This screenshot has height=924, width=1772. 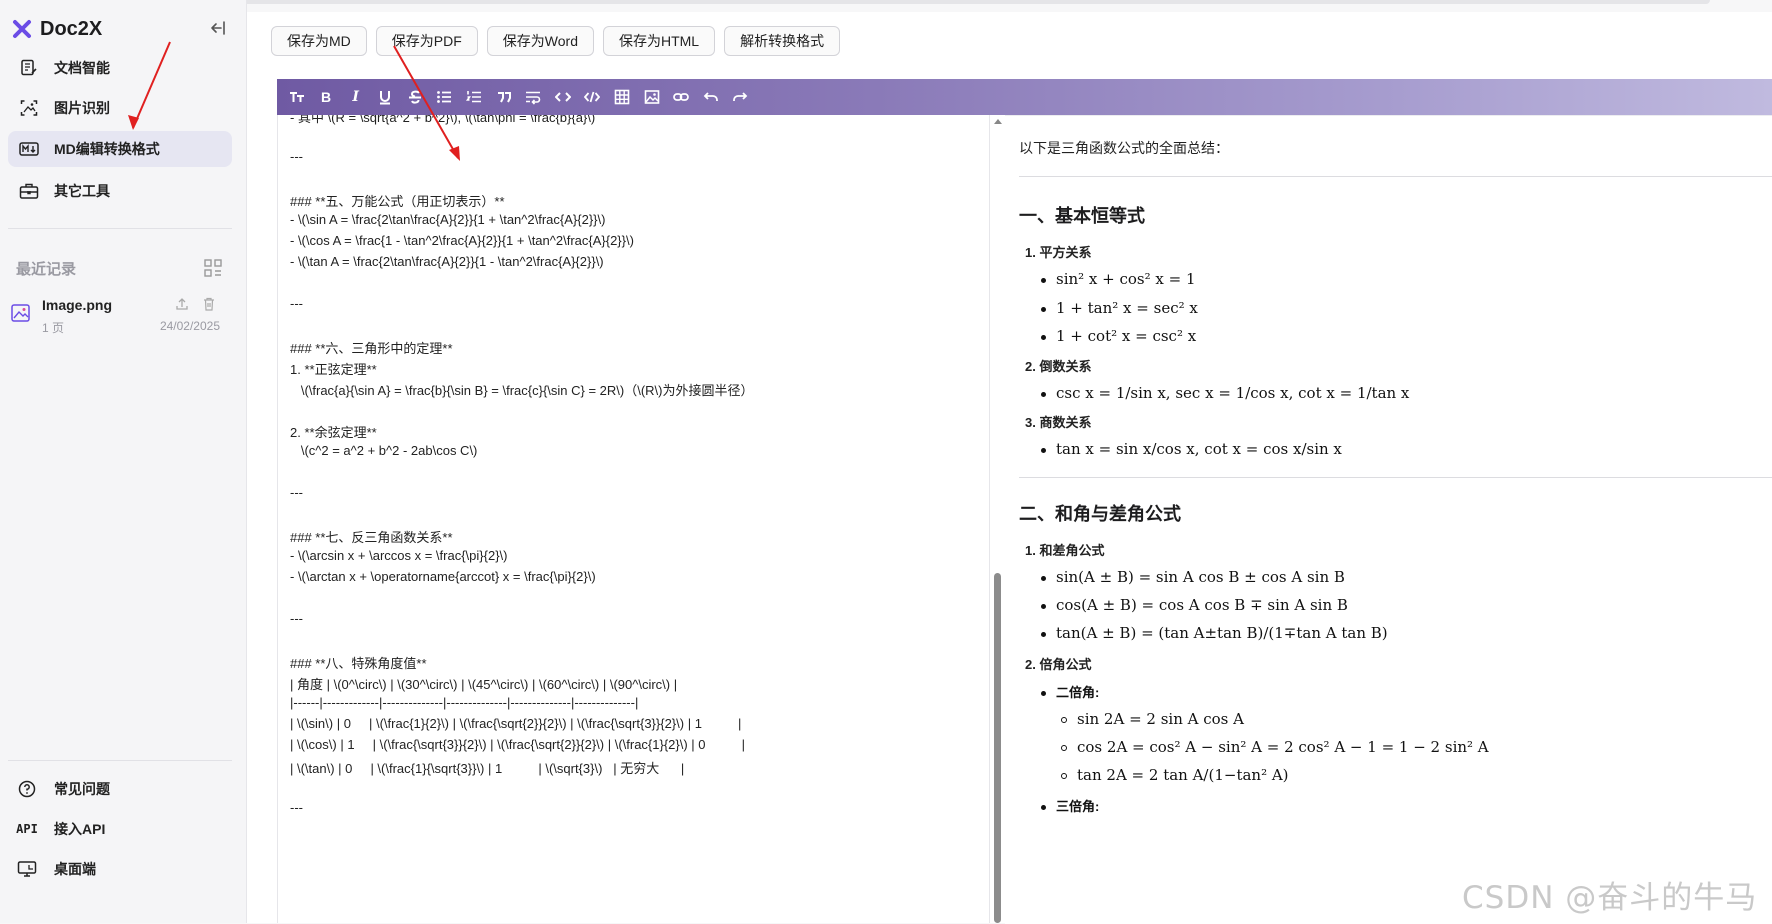 I want to click on formula-text: sin² x + cos² x = 1, so click(x=1126, y=279).